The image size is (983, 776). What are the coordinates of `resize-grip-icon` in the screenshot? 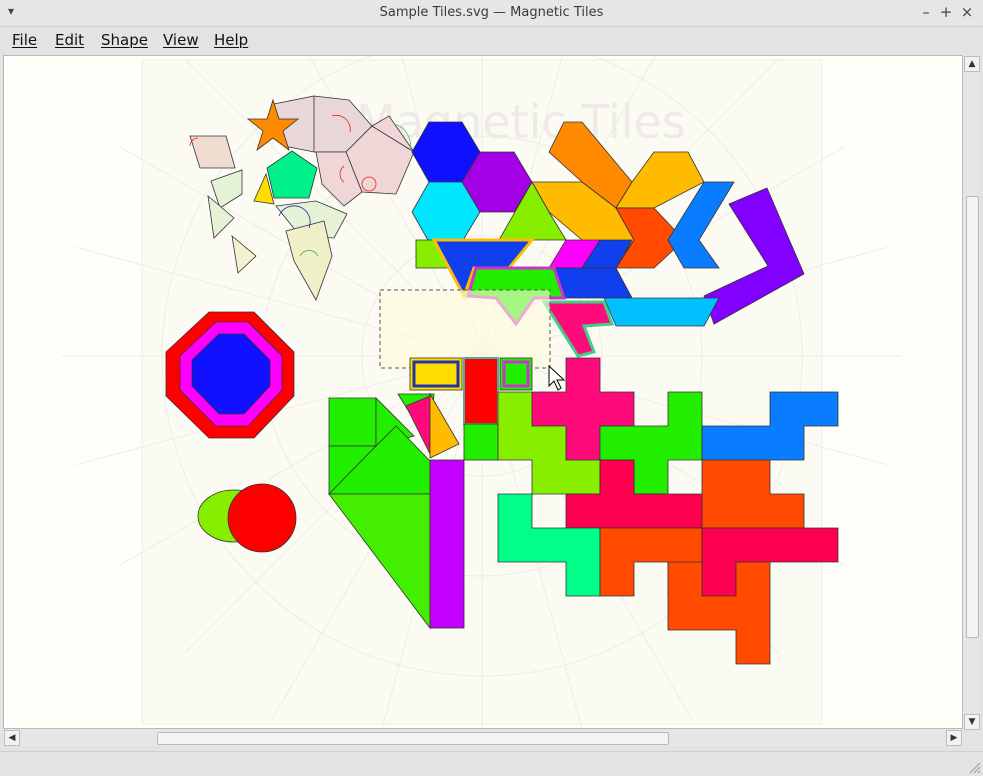 It's located at (974, 767).